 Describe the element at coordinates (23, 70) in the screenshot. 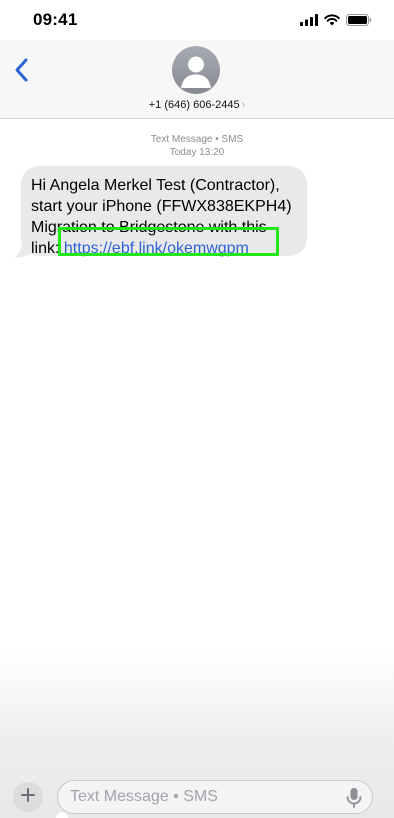

I see `back-button` at that location.